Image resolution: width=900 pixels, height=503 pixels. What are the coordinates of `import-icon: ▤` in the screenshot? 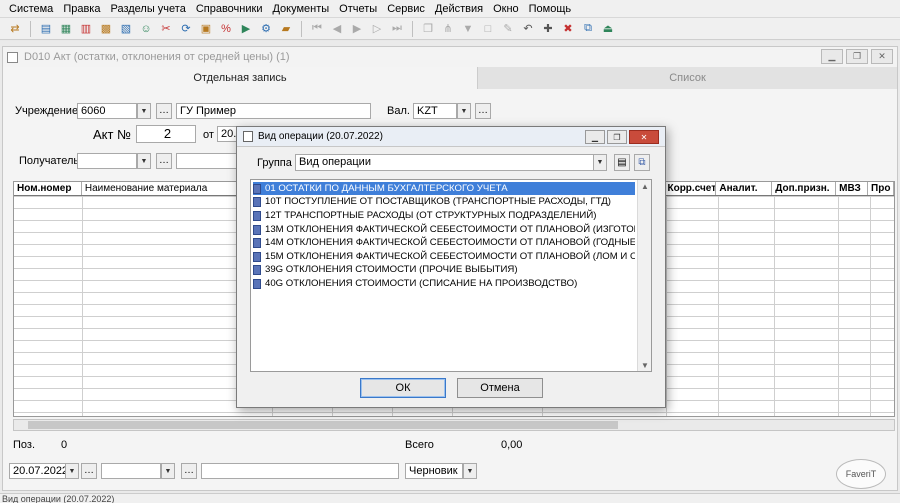 It's located at (46, 29).